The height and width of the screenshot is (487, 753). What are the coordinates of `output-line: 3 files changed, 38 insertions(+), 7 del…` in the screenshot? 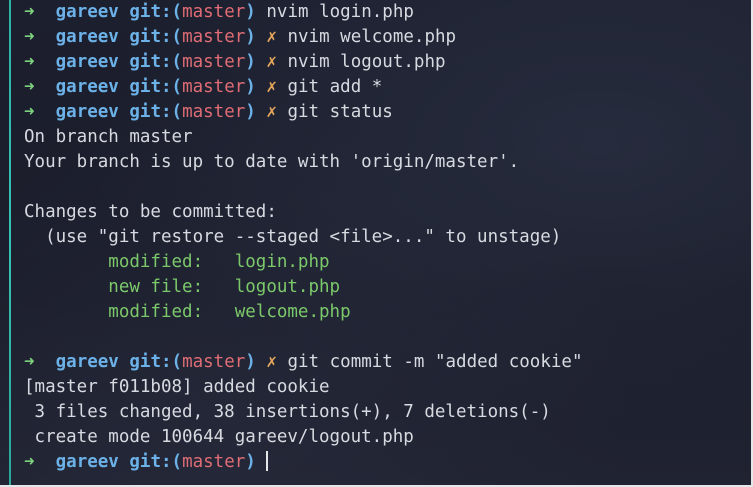 It's located at (387, 412).